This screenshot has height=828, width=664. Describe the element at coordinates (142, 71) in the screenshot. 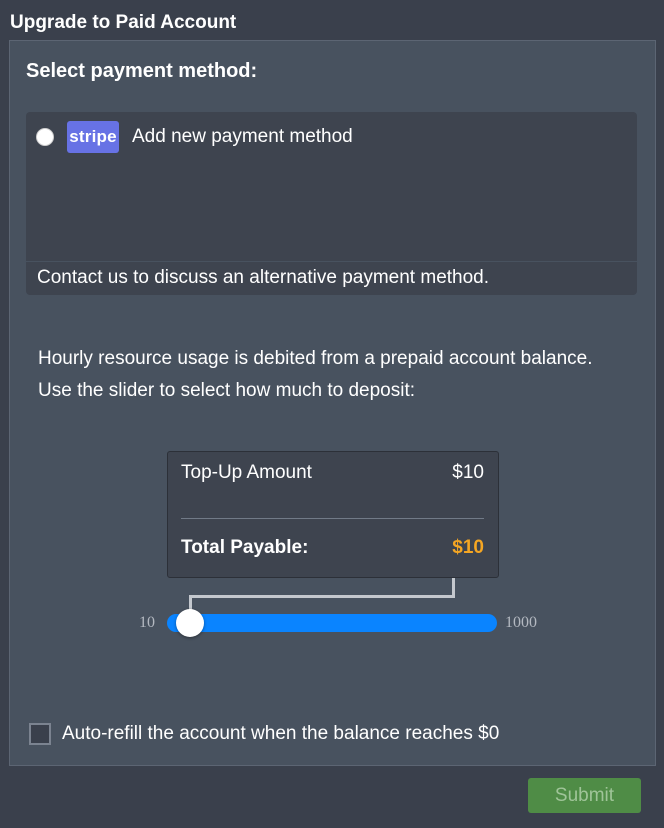

I see `section-title: Select payment method:` at that location.